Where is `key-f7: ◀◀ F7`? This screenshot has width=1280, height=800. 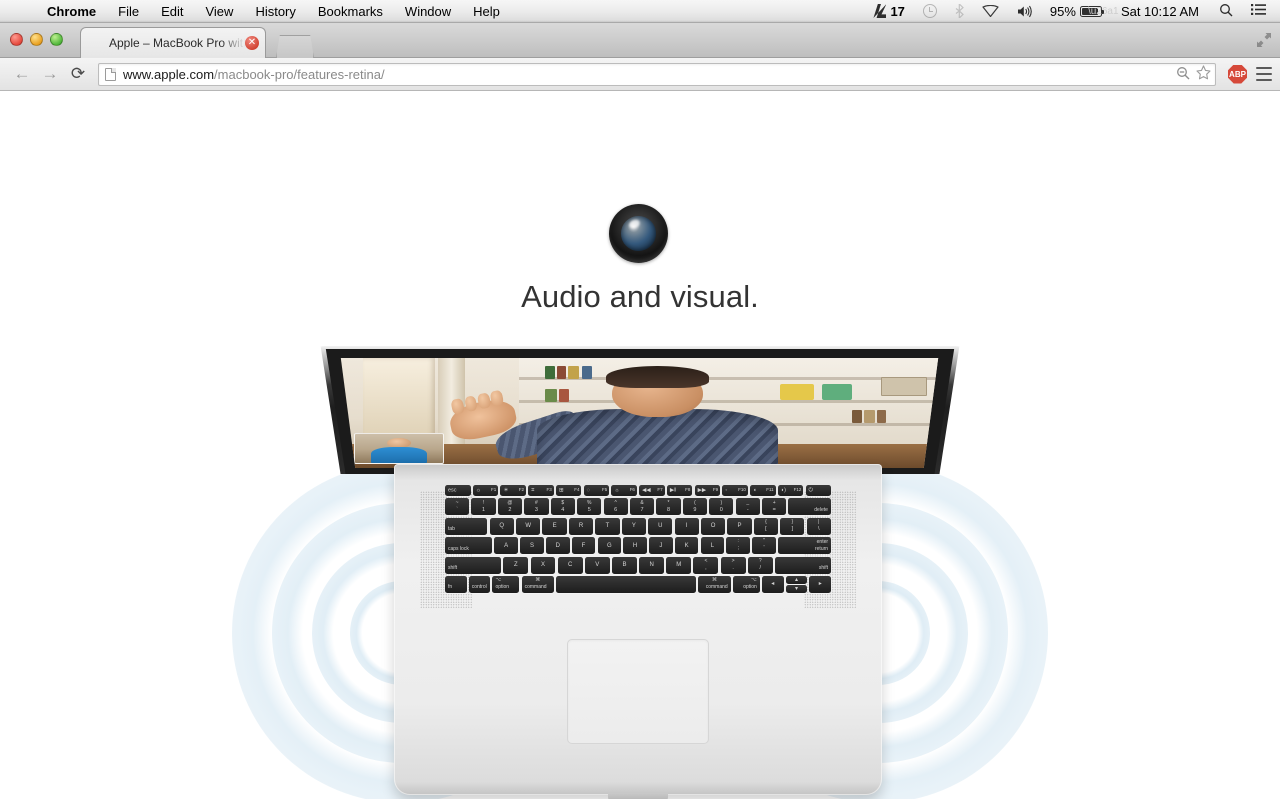 key-f7: ◀◀ F7 is located at coordinates (652, 490).